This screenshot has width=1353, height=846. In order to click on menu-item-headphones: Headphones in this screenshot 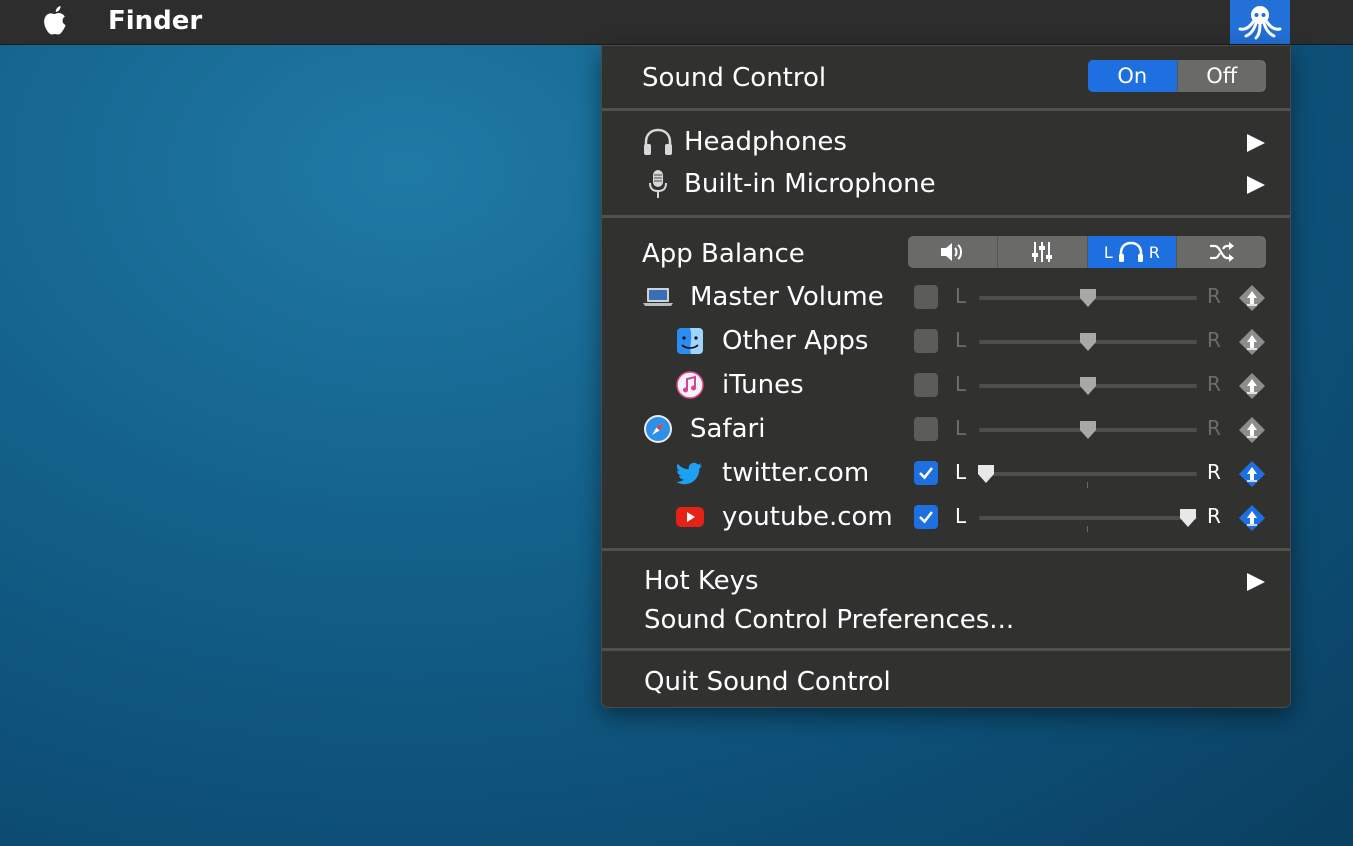, I will do `click(946, 143)`.